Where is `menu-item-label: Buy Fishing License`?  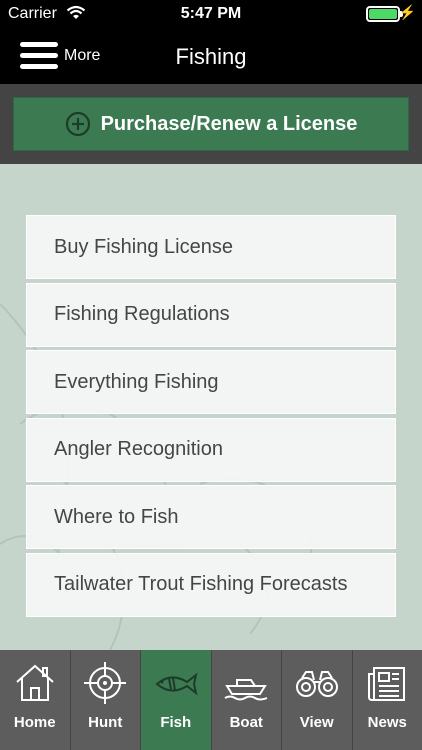
menu-item-label: Buy Fishing License is located at coordinates (143, 246).